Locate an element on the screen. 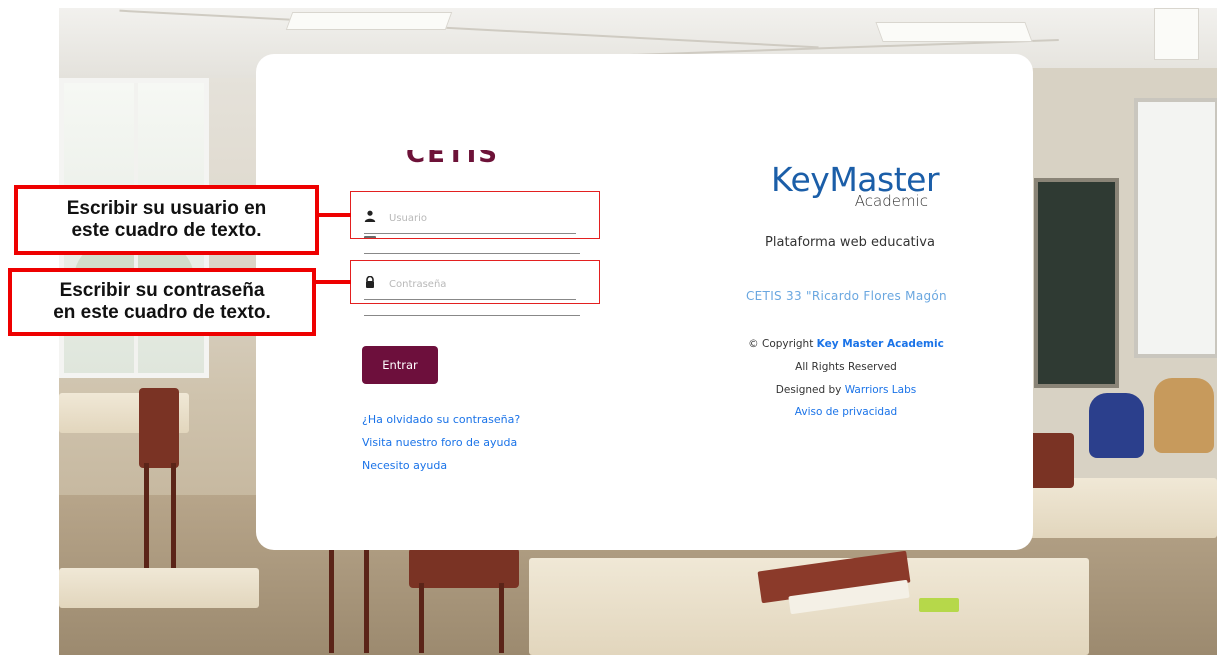 This screenshot has width=1217, height=655. username-callout-line-1: Escribir su usuario en is located at coordinates (166, 208).